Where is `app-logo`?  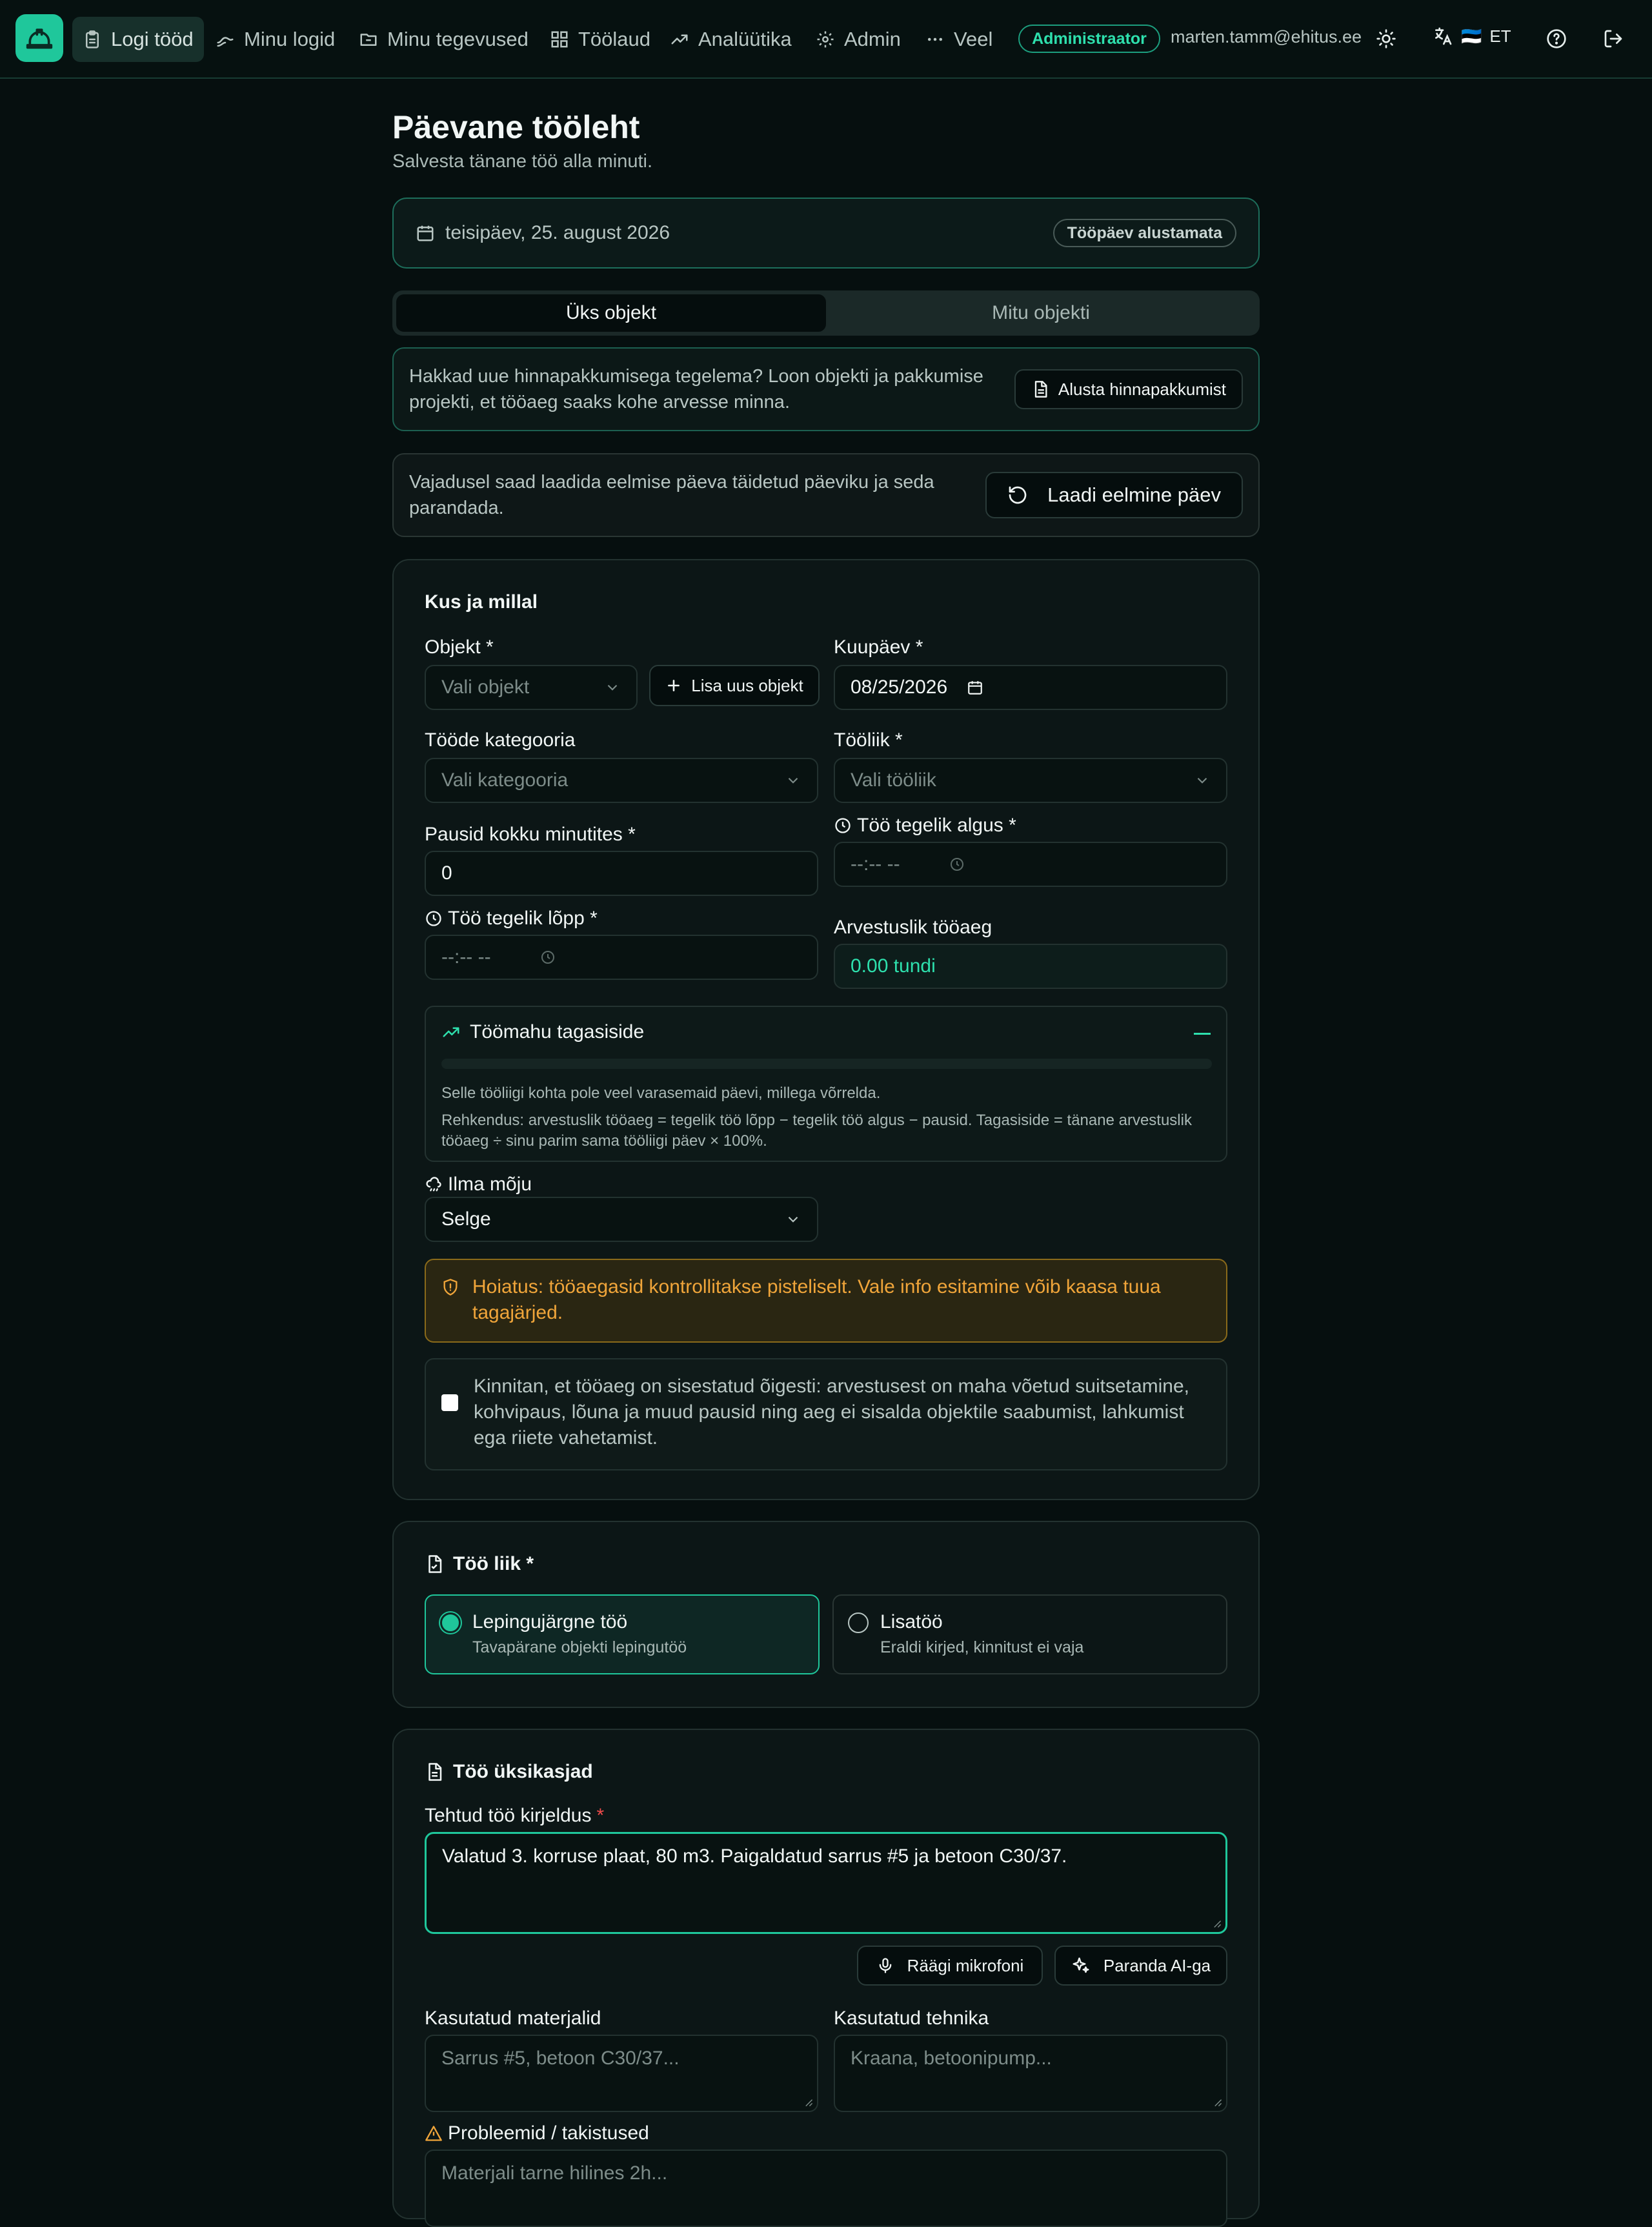
app-logo is located at coordinates (39, 38).